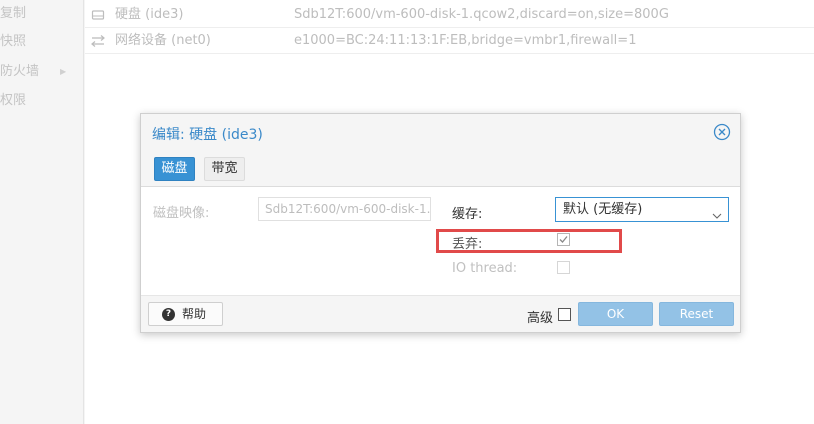 The image size is (814, 424). I want to click on dialog-footer: ? 帮助 高级 OK Reset, so click(440, 313).